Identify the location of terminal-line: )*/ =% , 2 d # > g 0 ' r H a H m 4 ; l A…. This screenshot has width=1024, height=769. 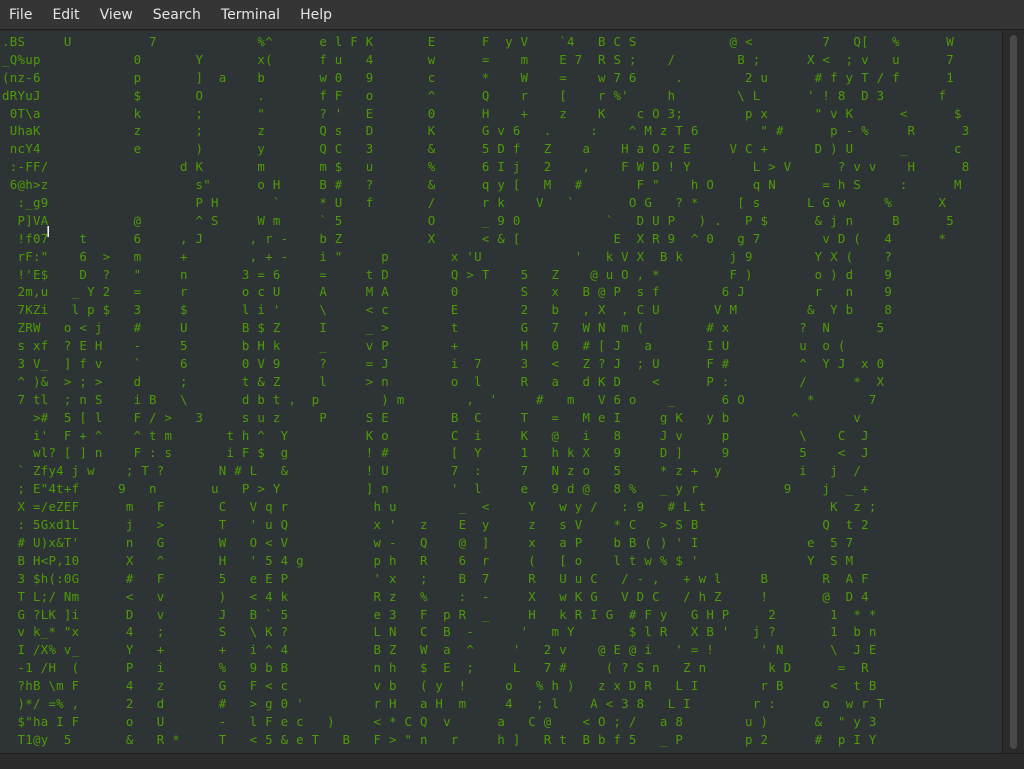
(443, 703).